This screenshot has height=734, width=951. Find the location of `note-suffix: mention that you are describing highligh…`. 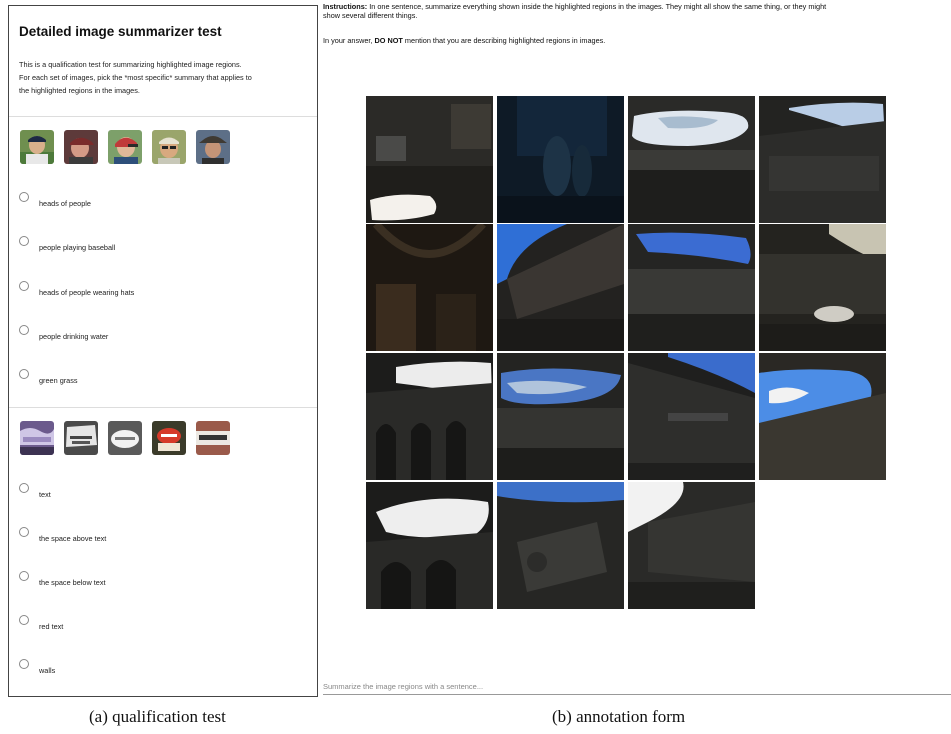

note-suffix: mention that you are describing highligh… is located at coordinates (504, 40).